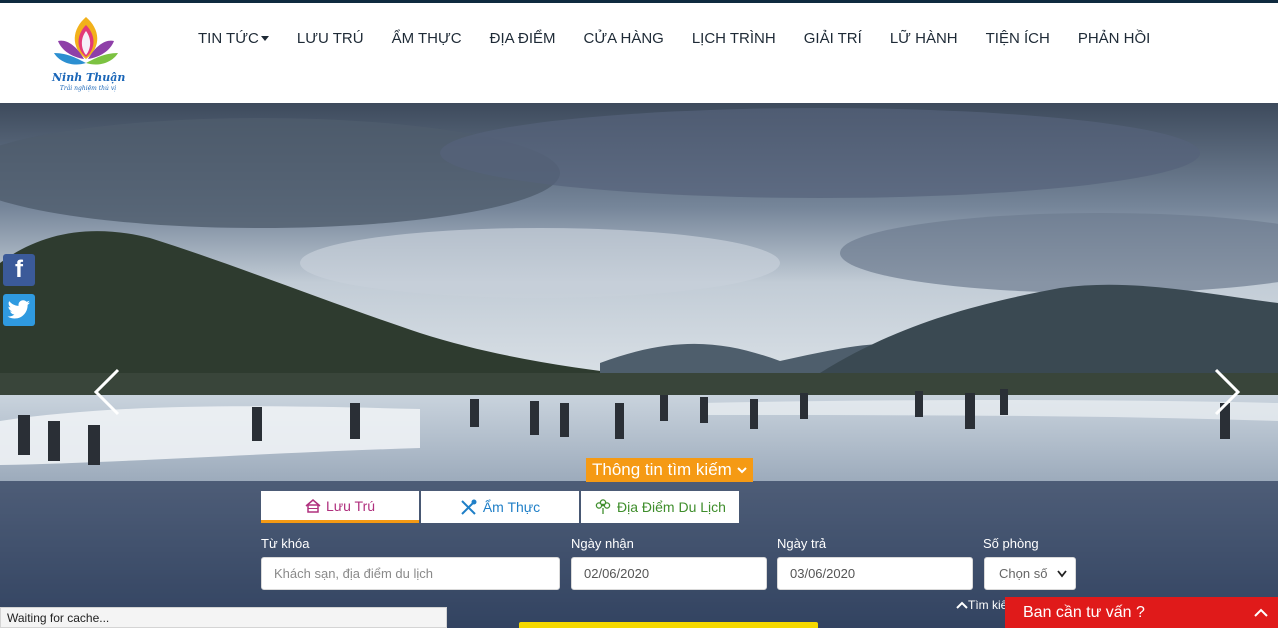  Describe the element at coordinates (469, 507) in the screenshot. I see `utensils-icon` at that location.